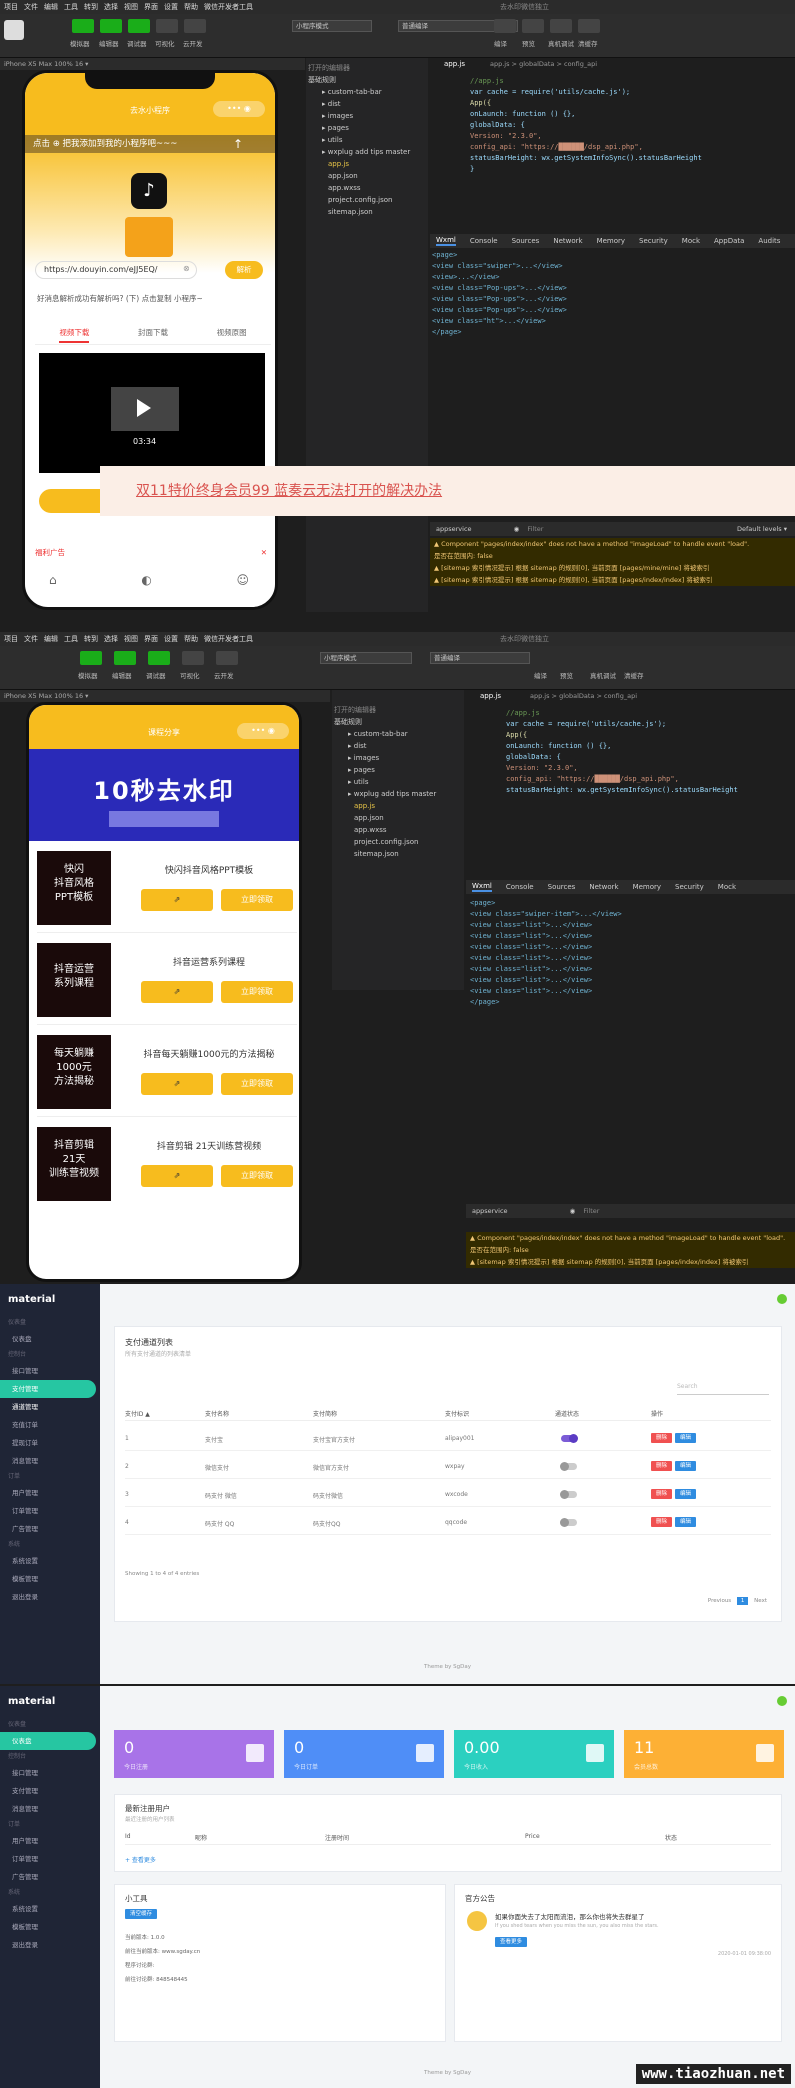  Describe the element at coordinates (50, 1561) in the screenshot. I see `sidebar-item-settings: 系统设置` at that location.